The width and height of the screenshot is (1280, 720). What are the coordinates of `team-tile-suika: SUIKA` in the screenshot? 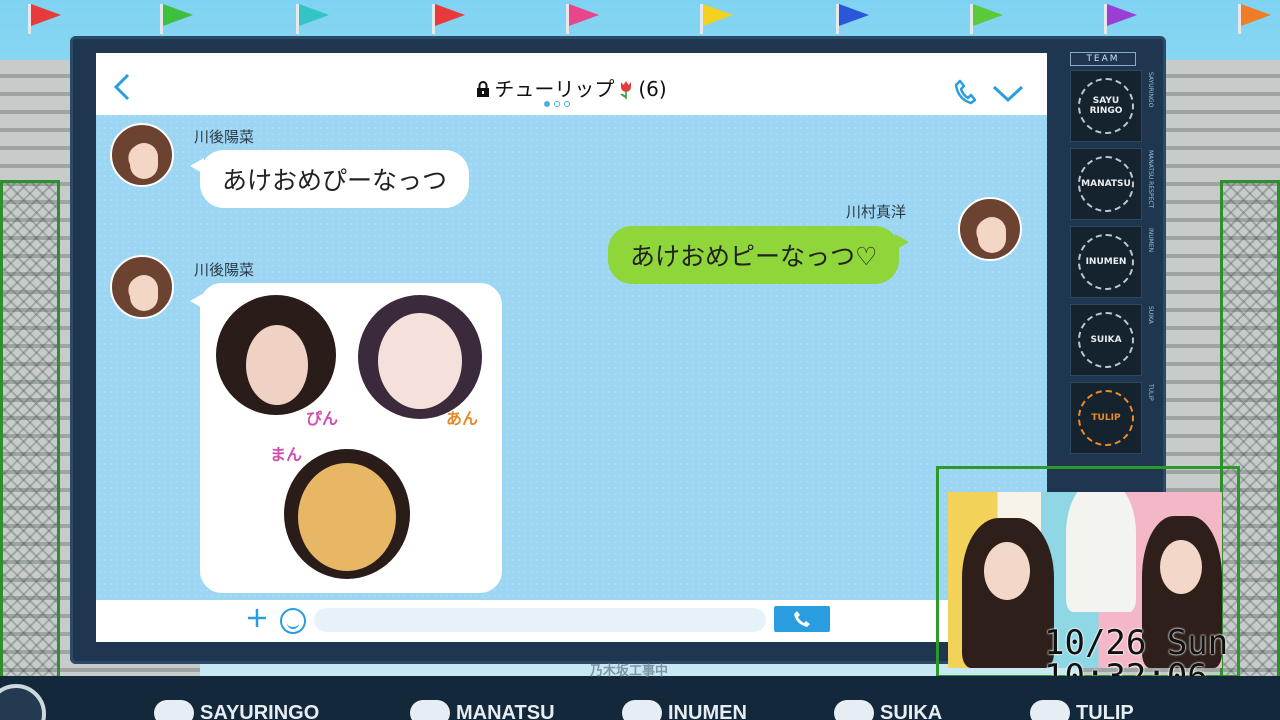 It's located at (1106, 340).